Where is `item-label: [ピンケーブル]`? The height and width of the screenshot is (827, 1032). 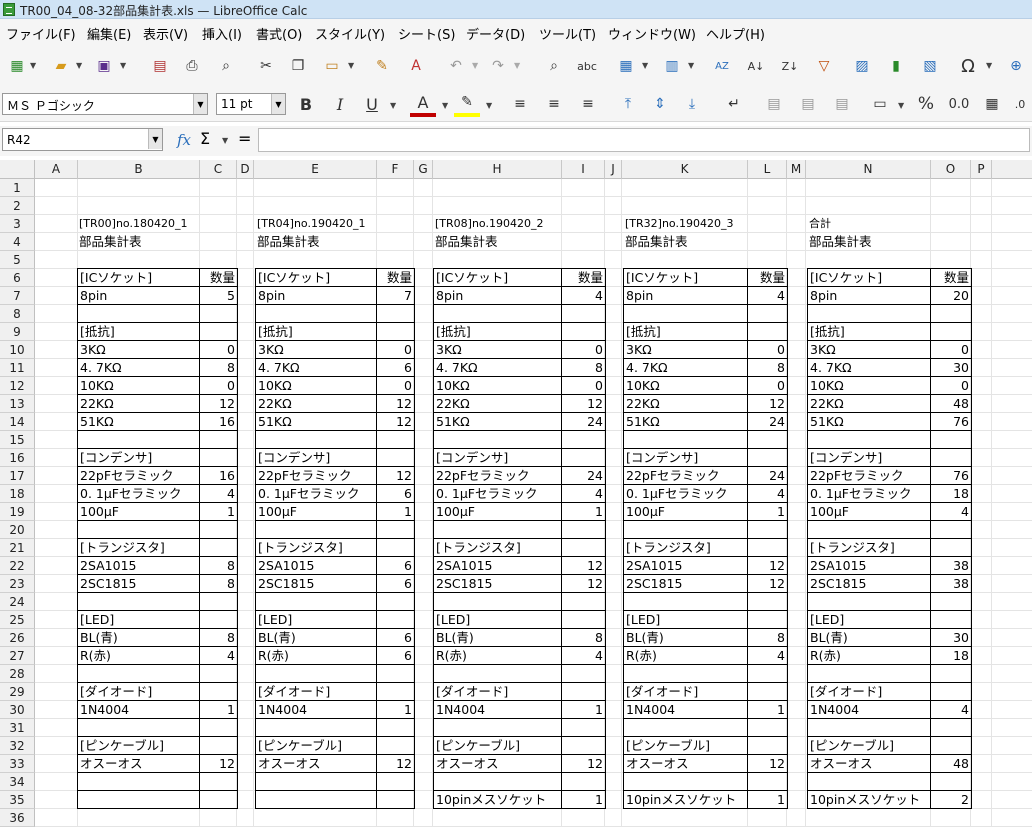 item-label: [ピンケーブル] is located at coordinates (498, 746).